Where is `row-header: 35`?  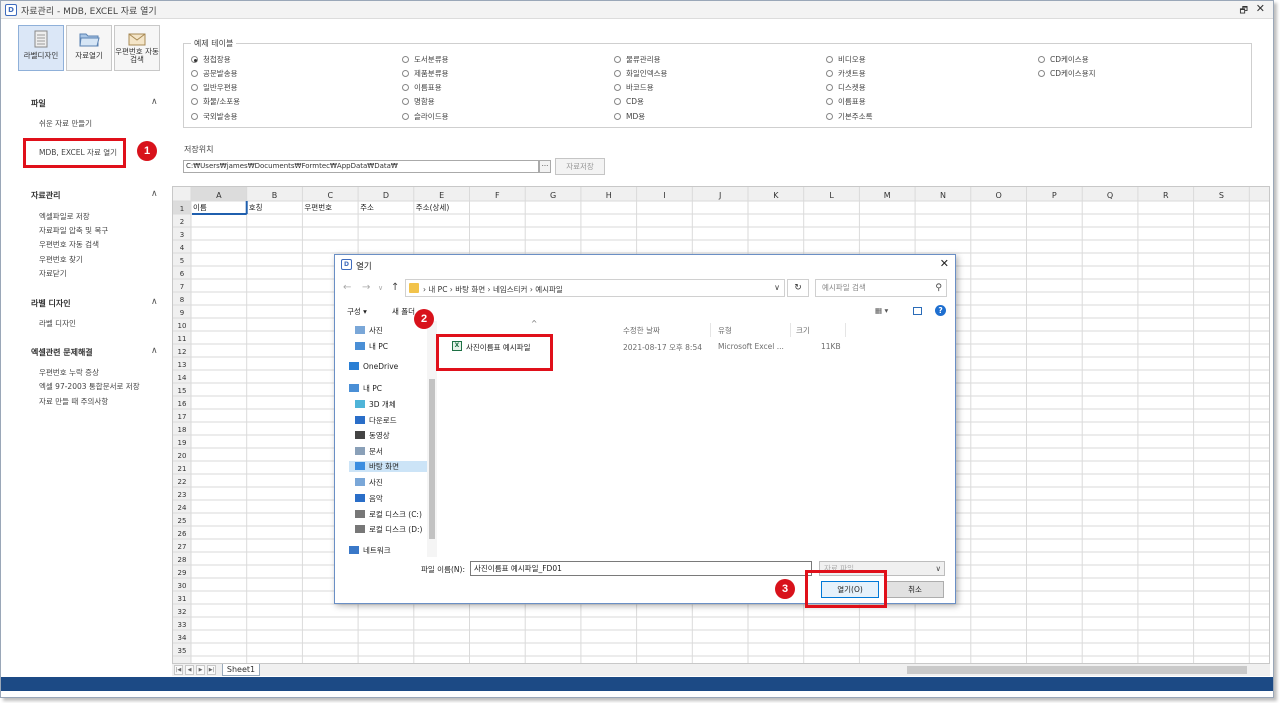
row-header: 35 is located at coordinates (182, 651).